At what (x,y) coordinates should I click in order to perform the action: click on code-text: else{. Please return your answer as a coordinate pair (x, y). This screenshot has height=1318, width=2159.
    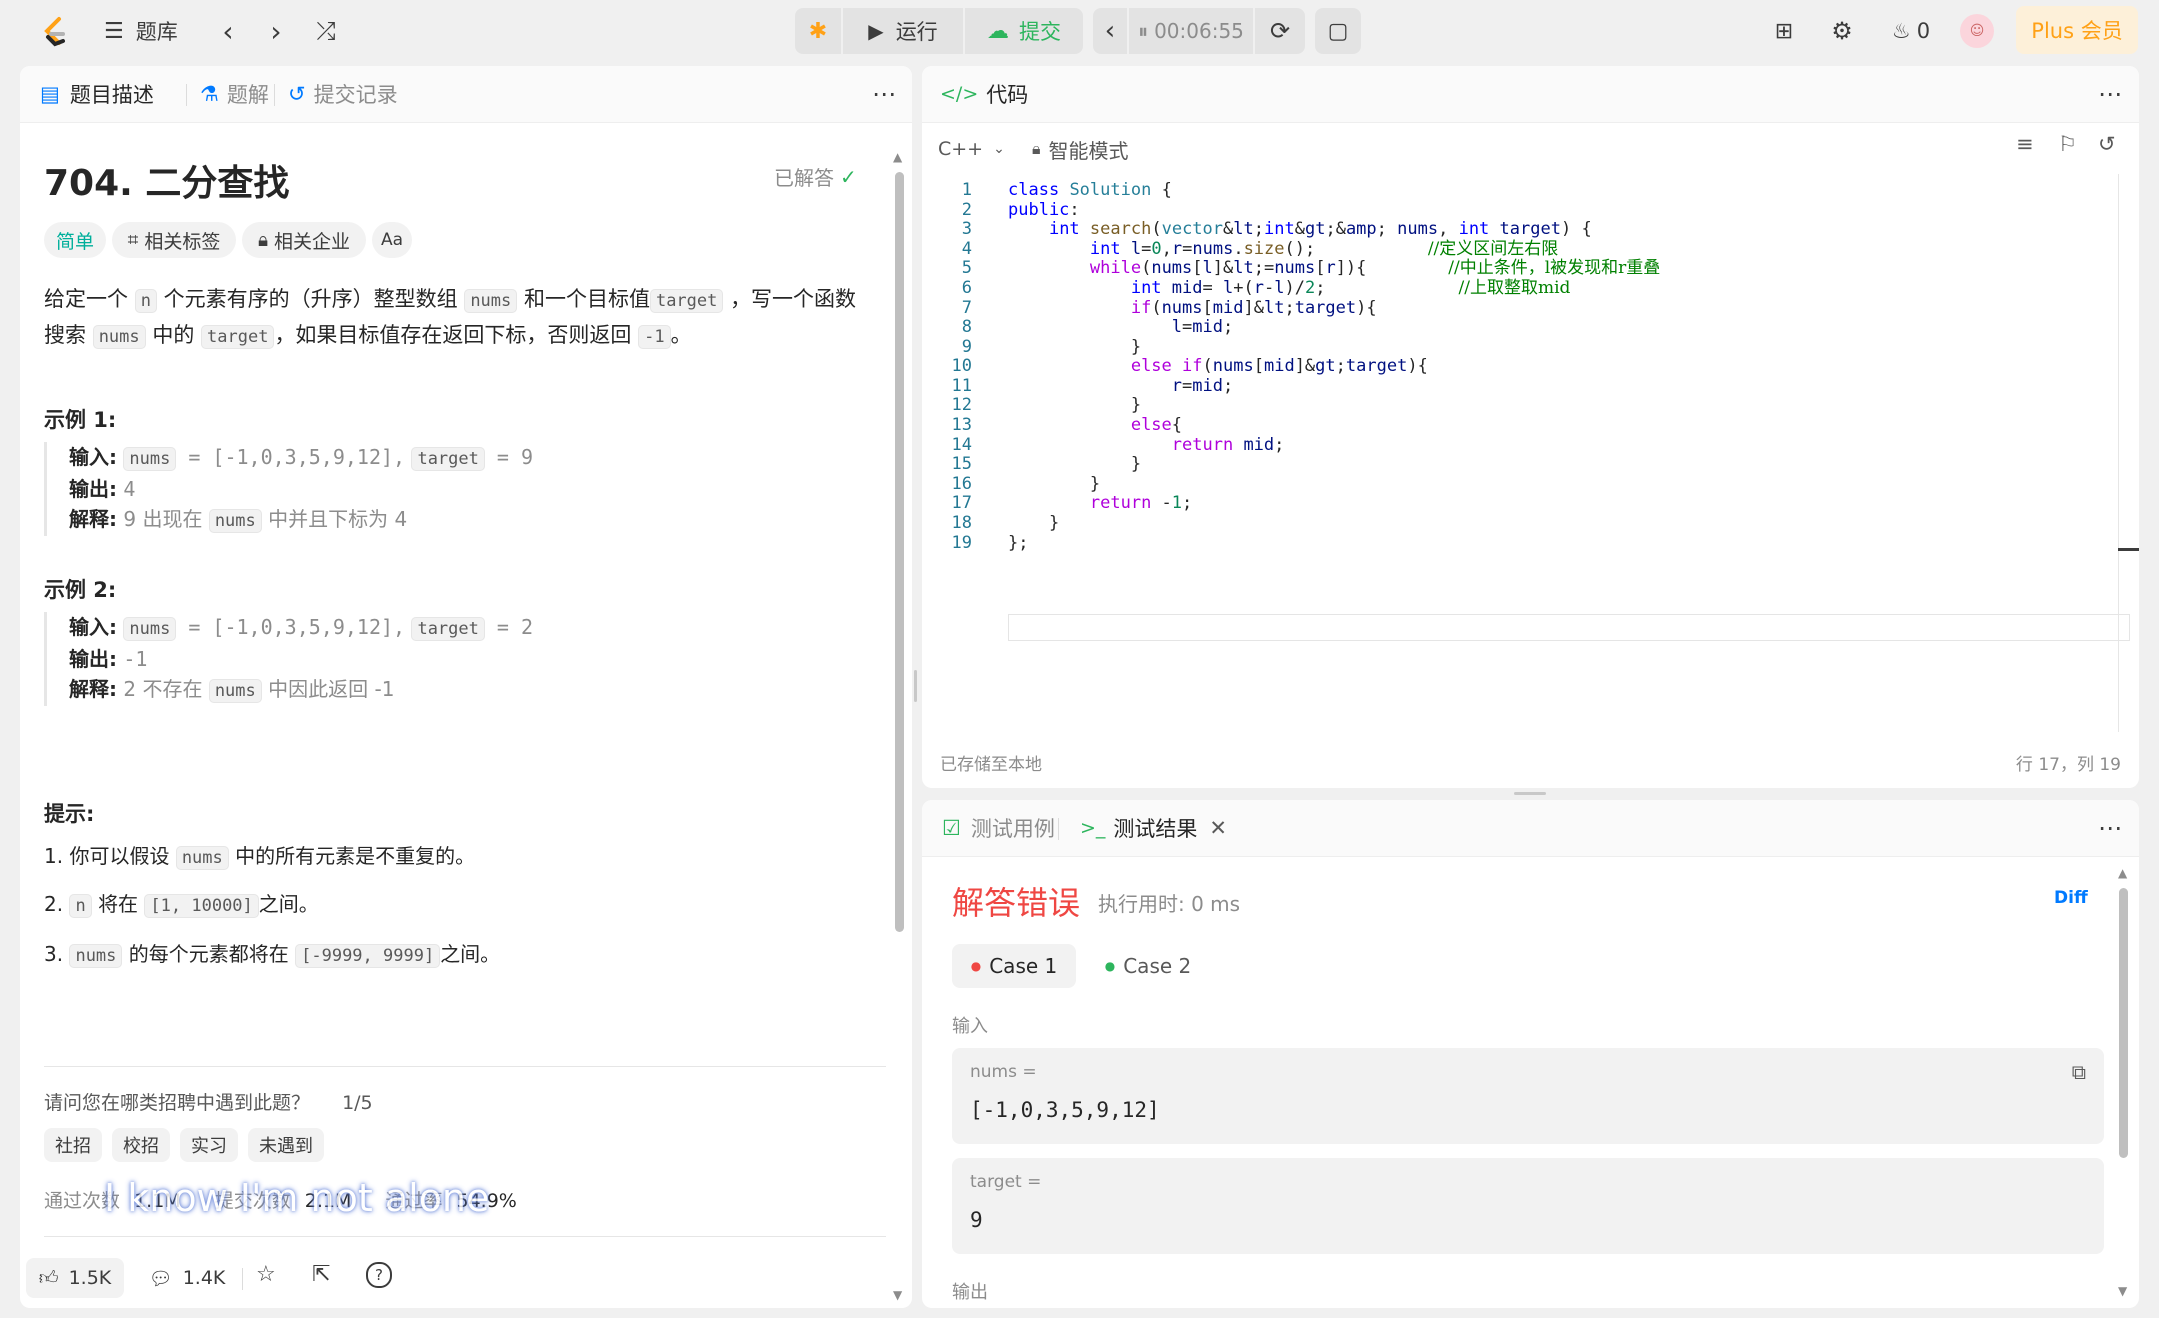
    Looking at the image, I should click on (1156, 425).